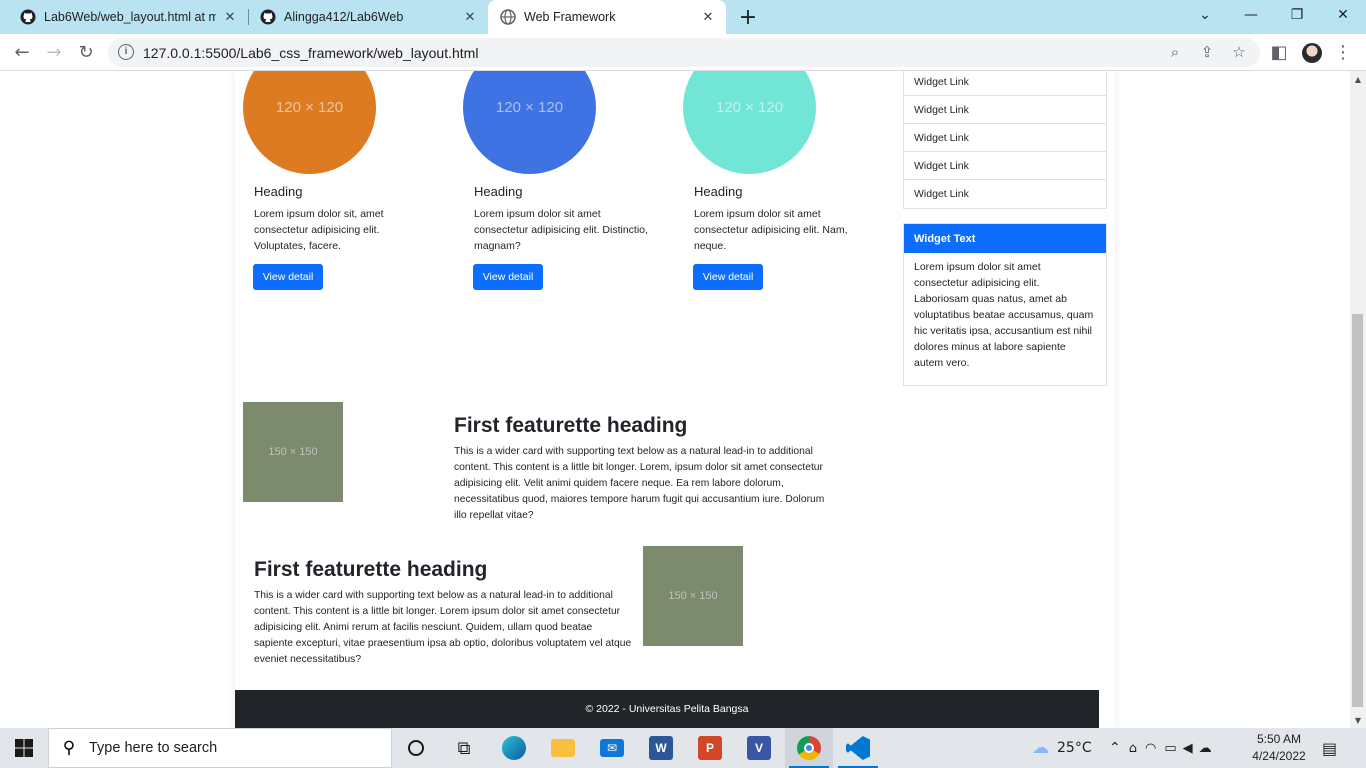  I want to click on meet-now-icon: ⌂, so click(1133, 748).